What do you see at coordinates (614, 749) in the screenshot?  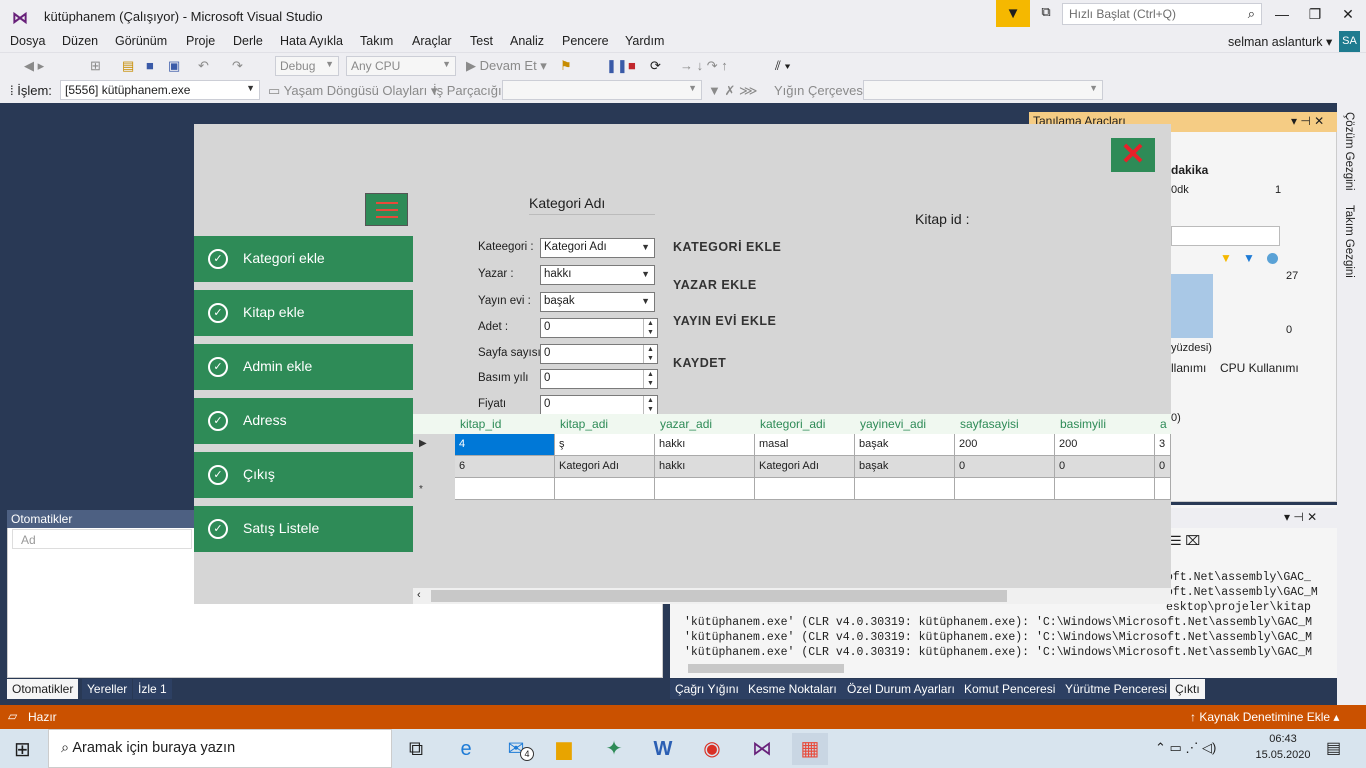 I see `app-icon: ✦` at bounding box center [614, 749].